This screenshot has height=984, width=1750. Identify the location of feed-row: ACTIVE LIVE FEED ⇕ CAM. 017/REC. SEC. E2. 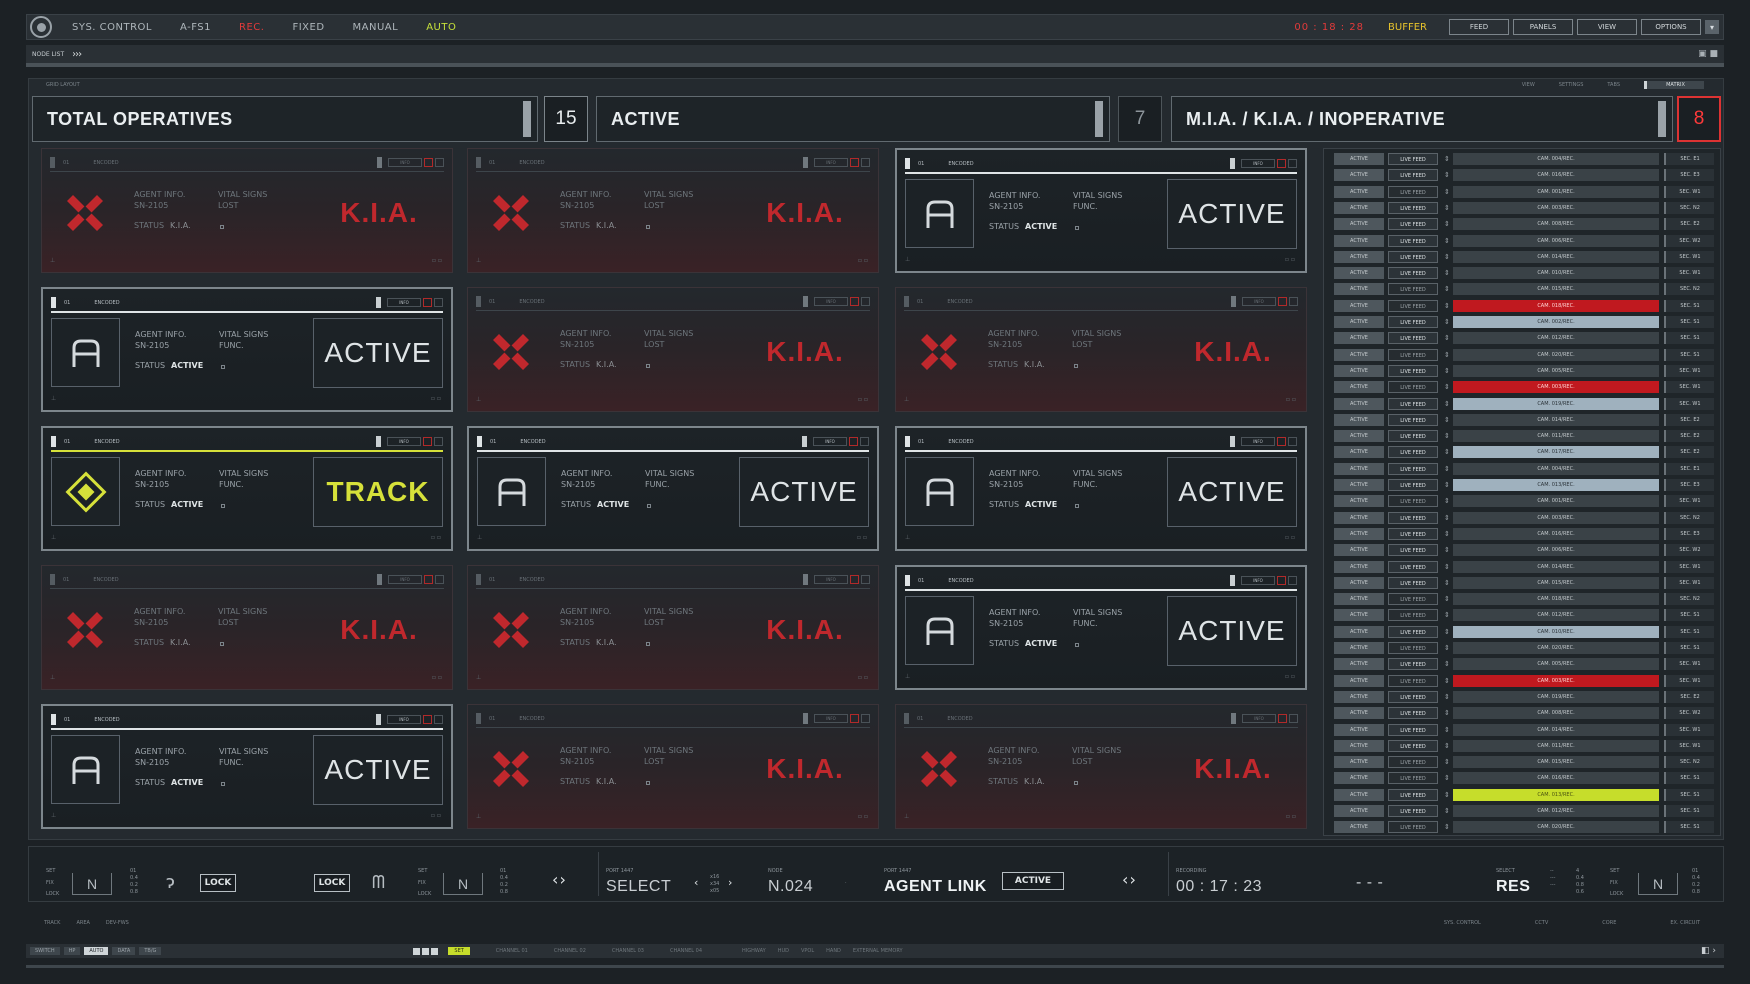
(1524, 452).